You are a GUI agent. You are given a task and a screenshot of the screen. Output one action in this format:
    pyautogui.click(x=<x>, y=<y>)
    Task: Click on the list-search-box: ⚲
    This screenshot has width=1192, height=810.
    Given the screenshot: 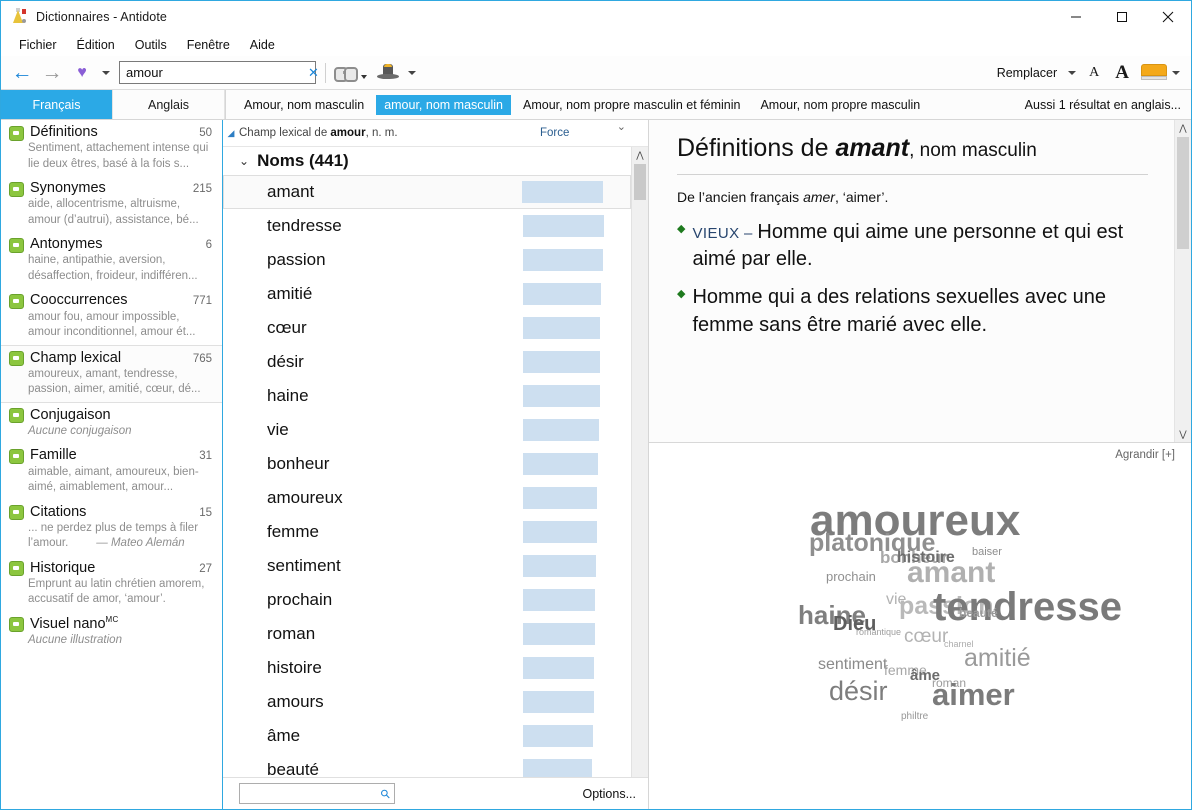 What is the action you would take?
    pyautogui.click(x=317, y=793)
    